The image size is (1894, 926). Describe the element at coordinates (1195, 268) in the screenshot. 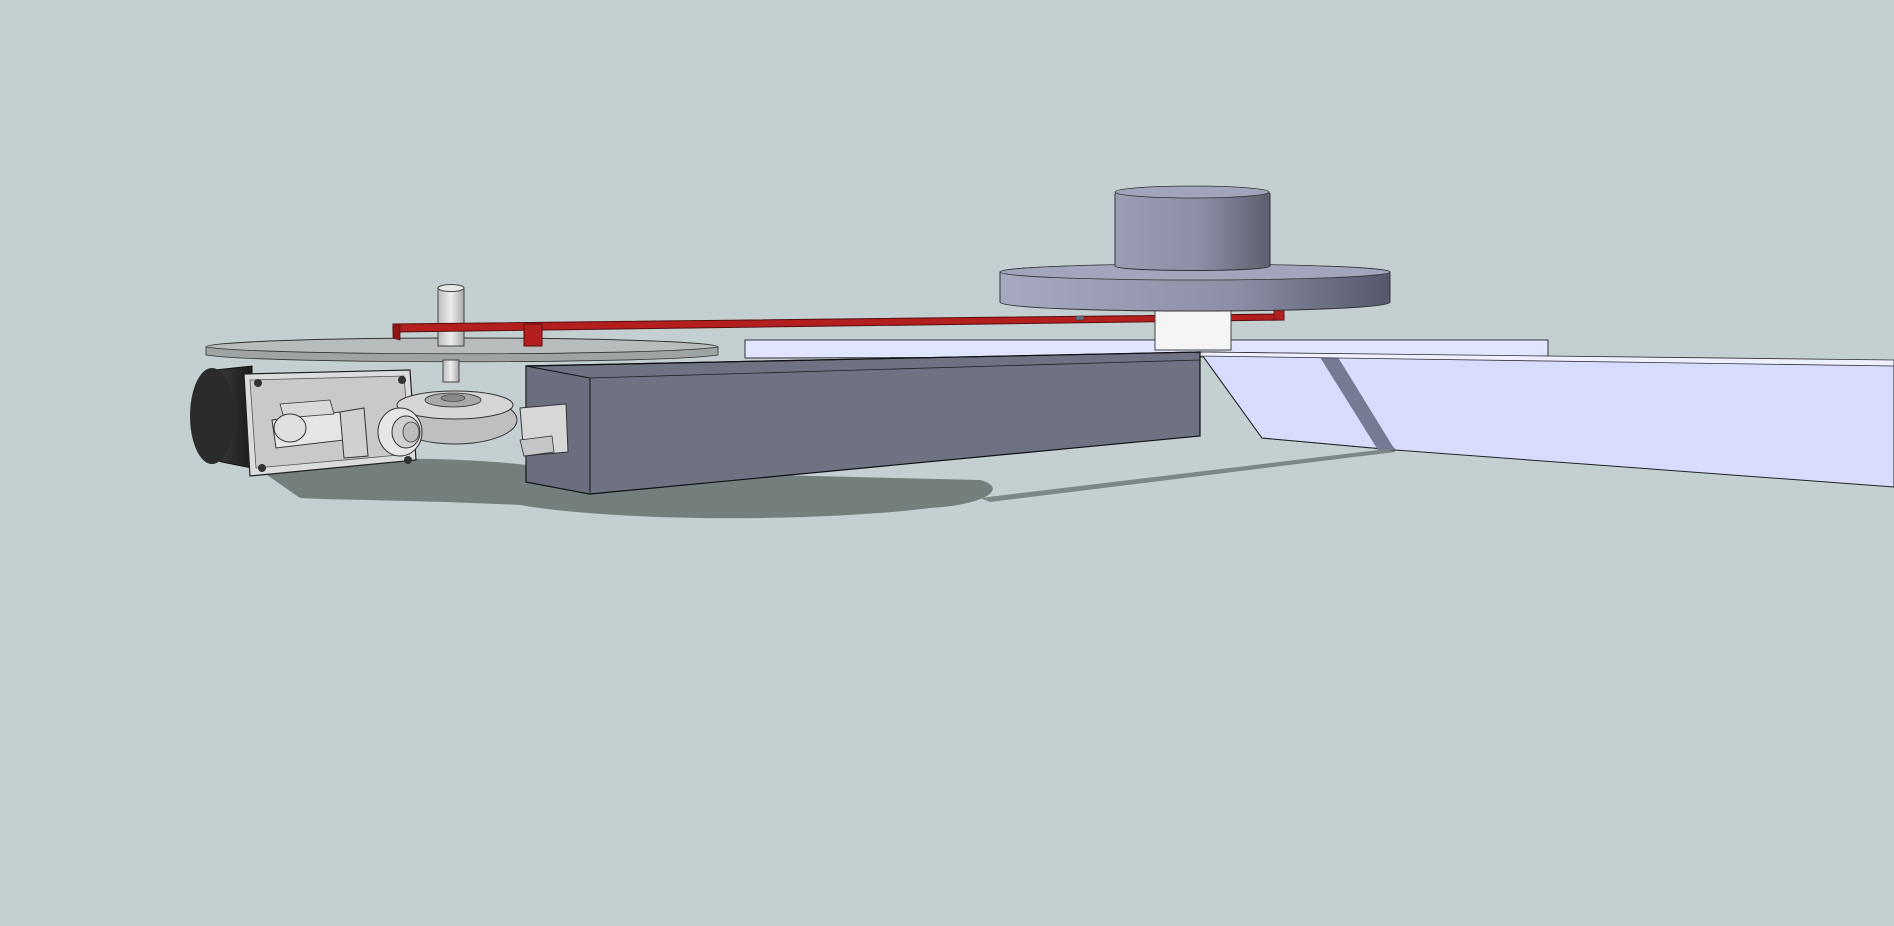

I see `flanged-hub` at that location.